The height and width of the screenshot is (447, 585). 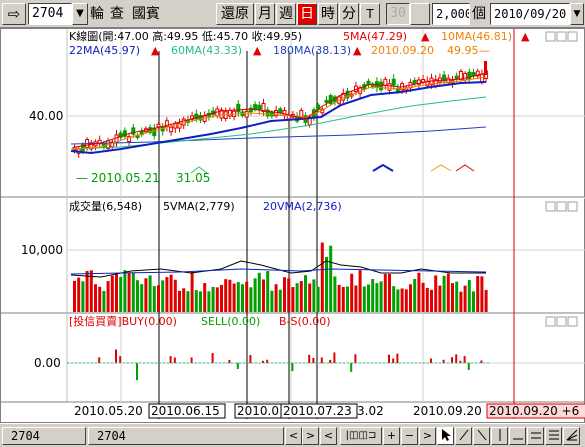 I want to click on fan-tool-icon, so click(x=571, y=436).